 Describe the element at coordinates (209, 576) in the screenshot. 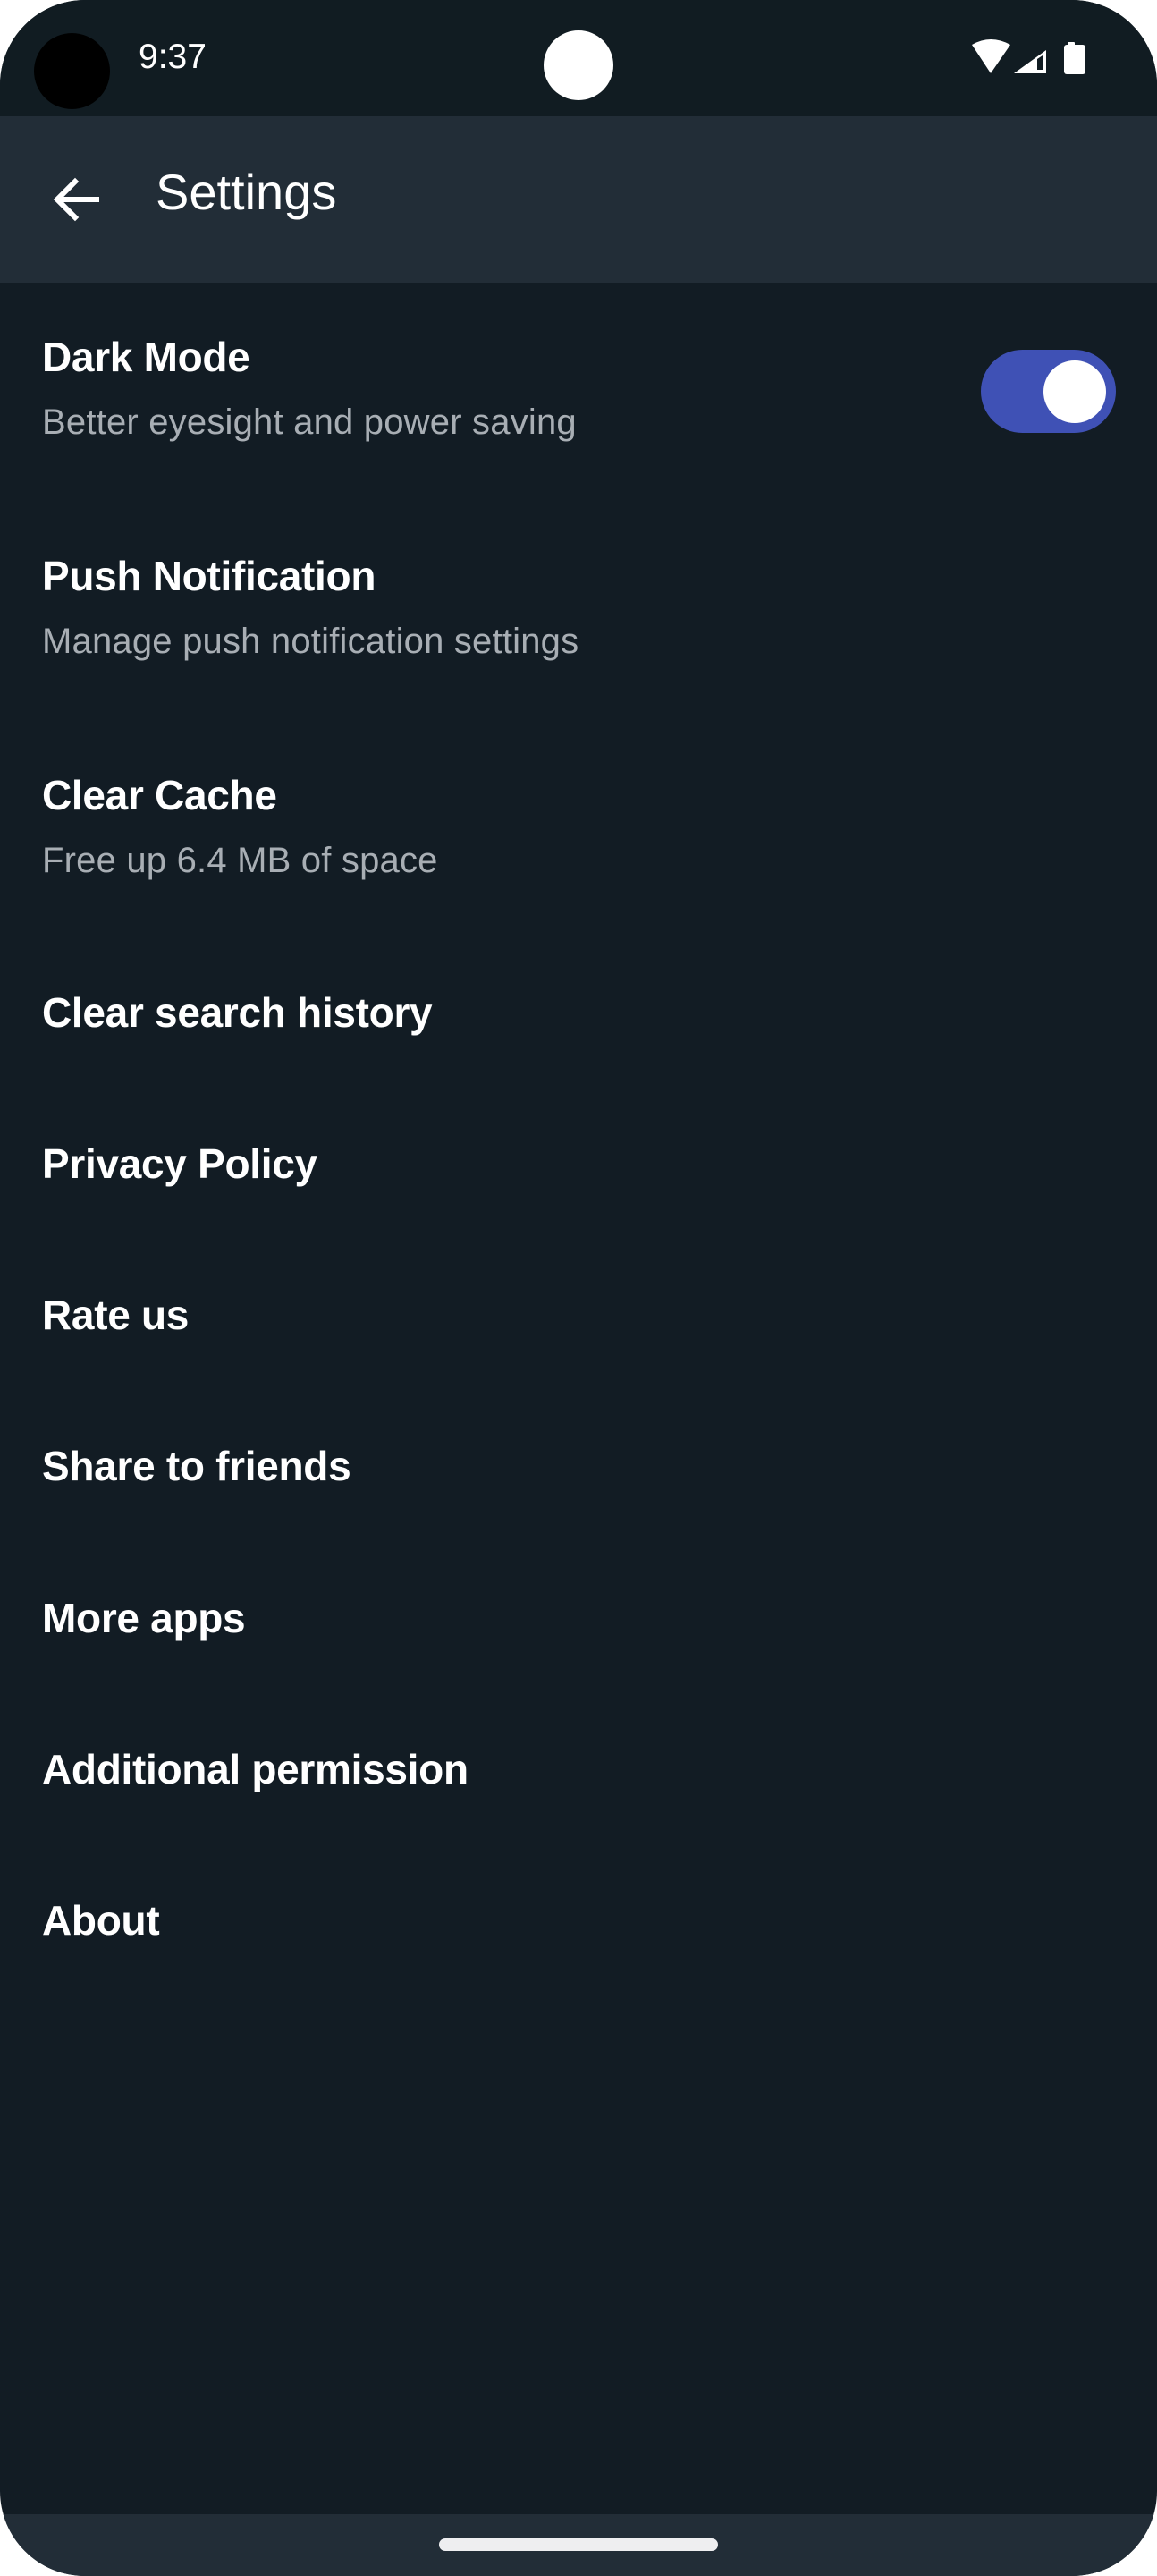

I see `setting-title: Push Notification` at that location.